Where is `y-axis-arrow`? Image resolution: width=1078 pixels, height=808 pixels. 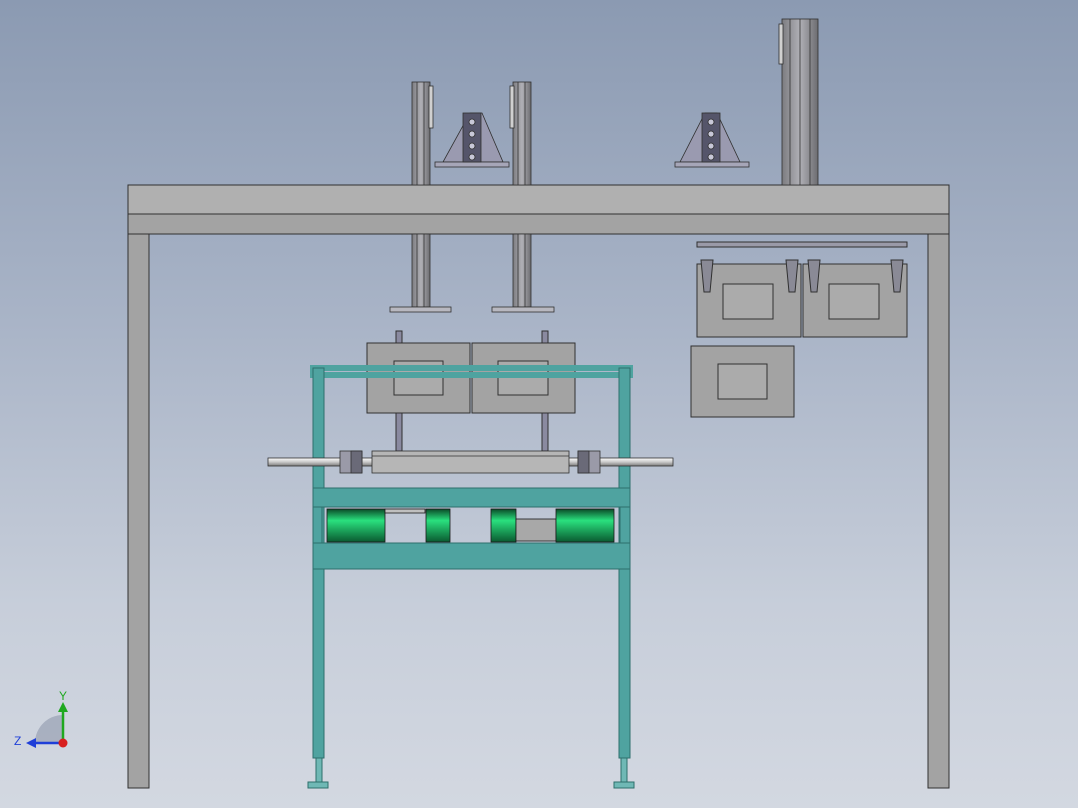
y-axis-arrow is located at coordinates (63, 707).